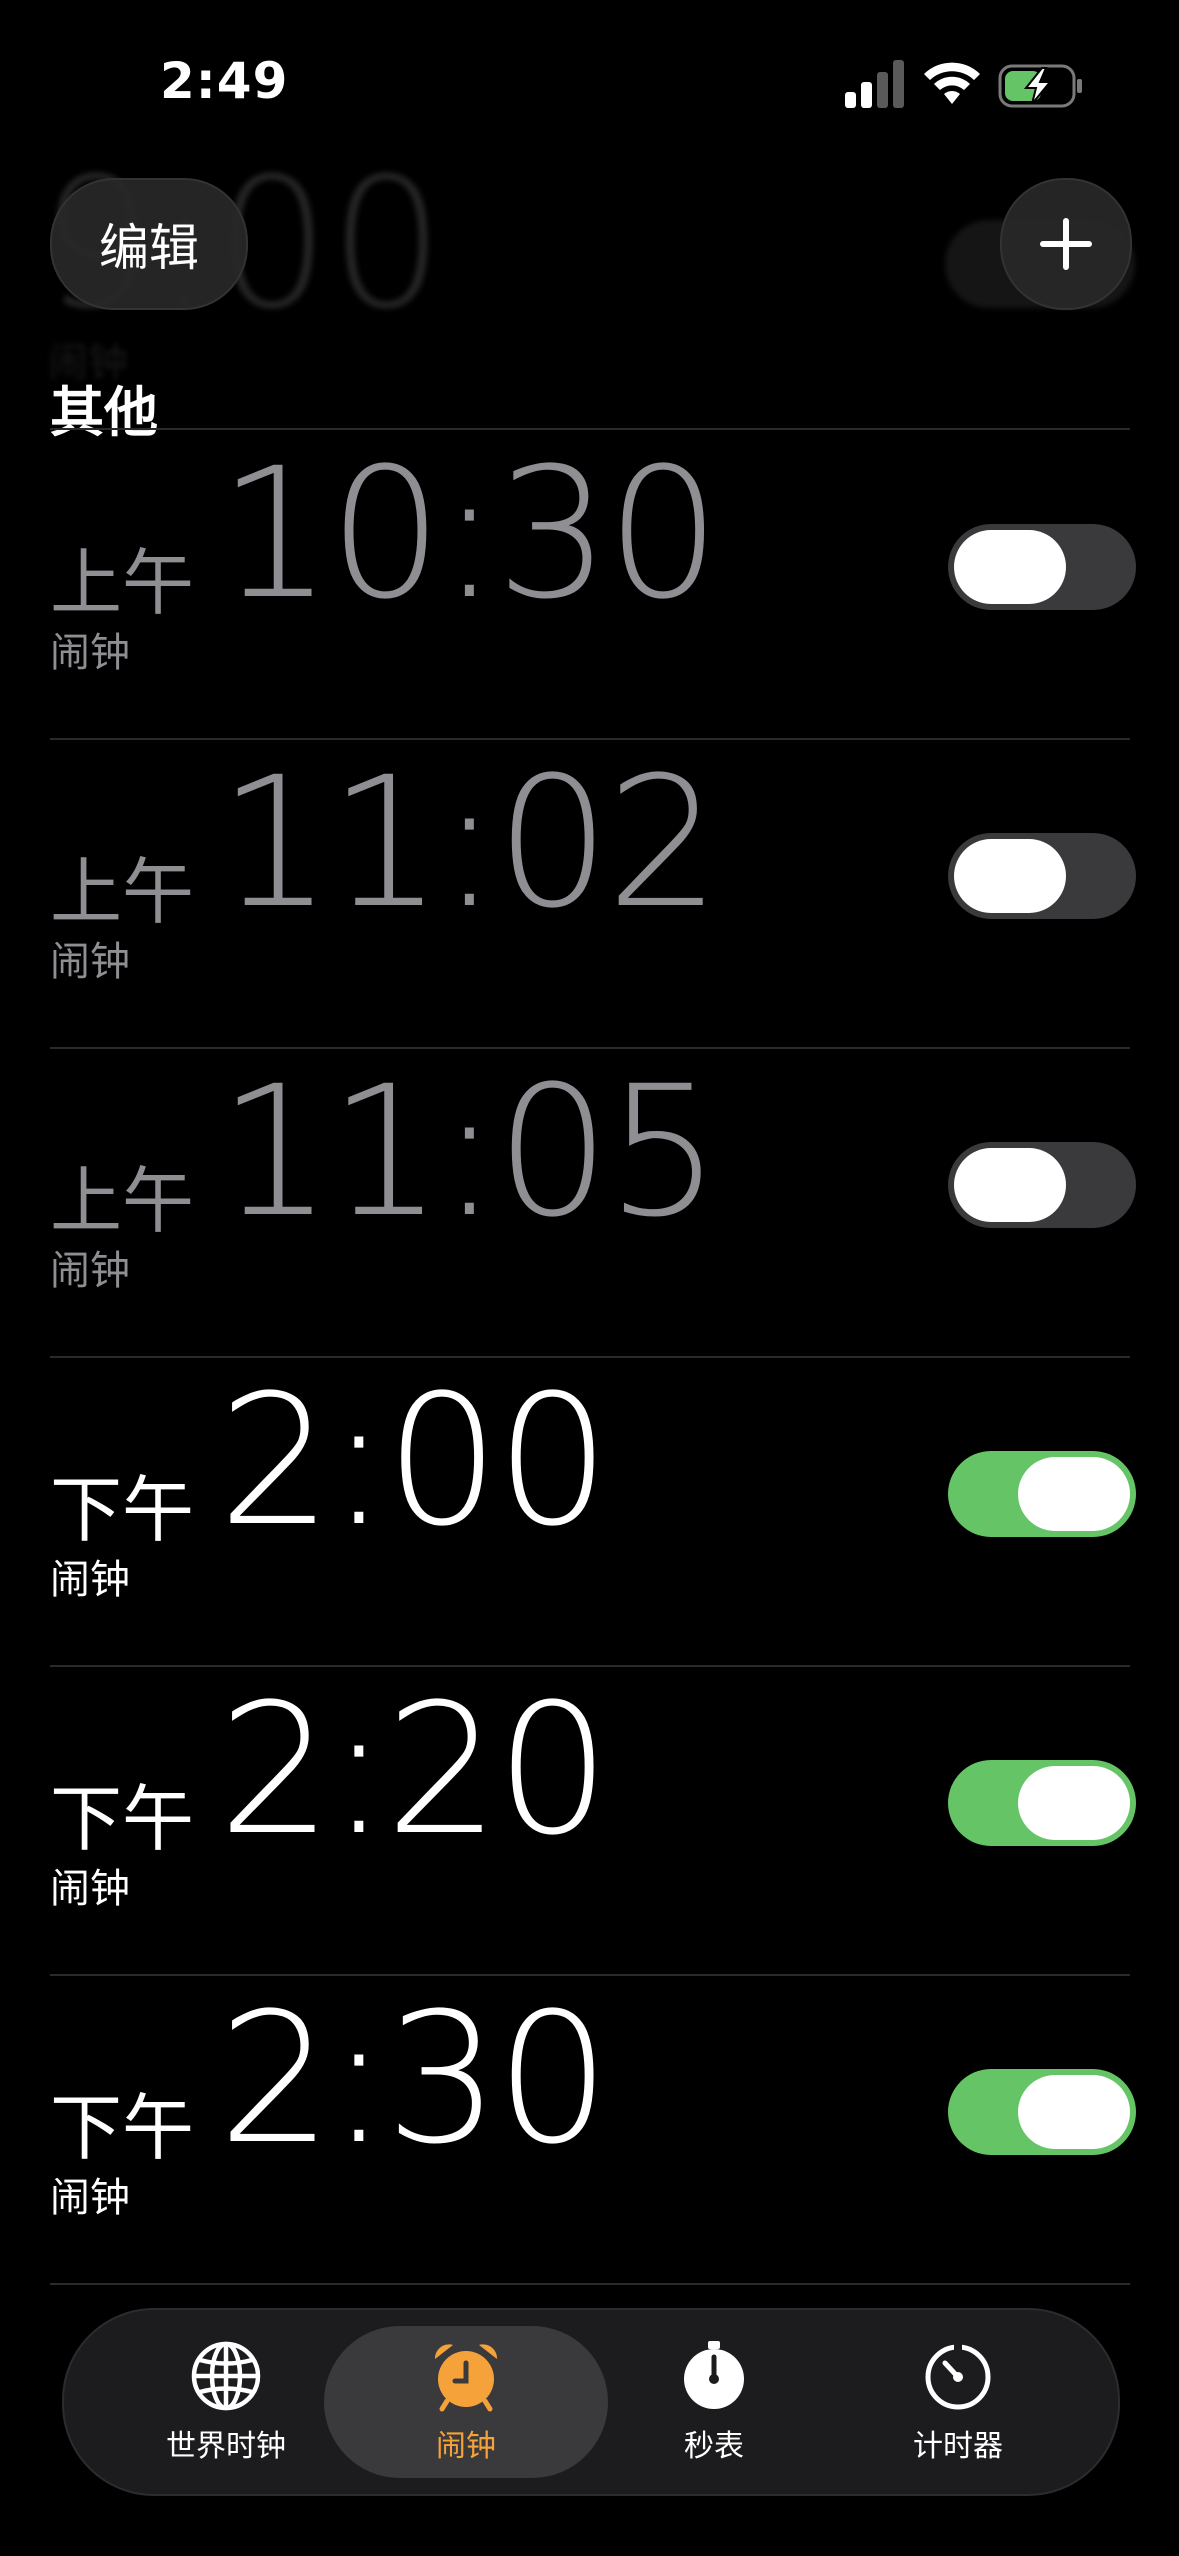 The width and height of the screenshot is (1179, 2556). I want to click on alarm-time: 2:30, so click(414, 2079).